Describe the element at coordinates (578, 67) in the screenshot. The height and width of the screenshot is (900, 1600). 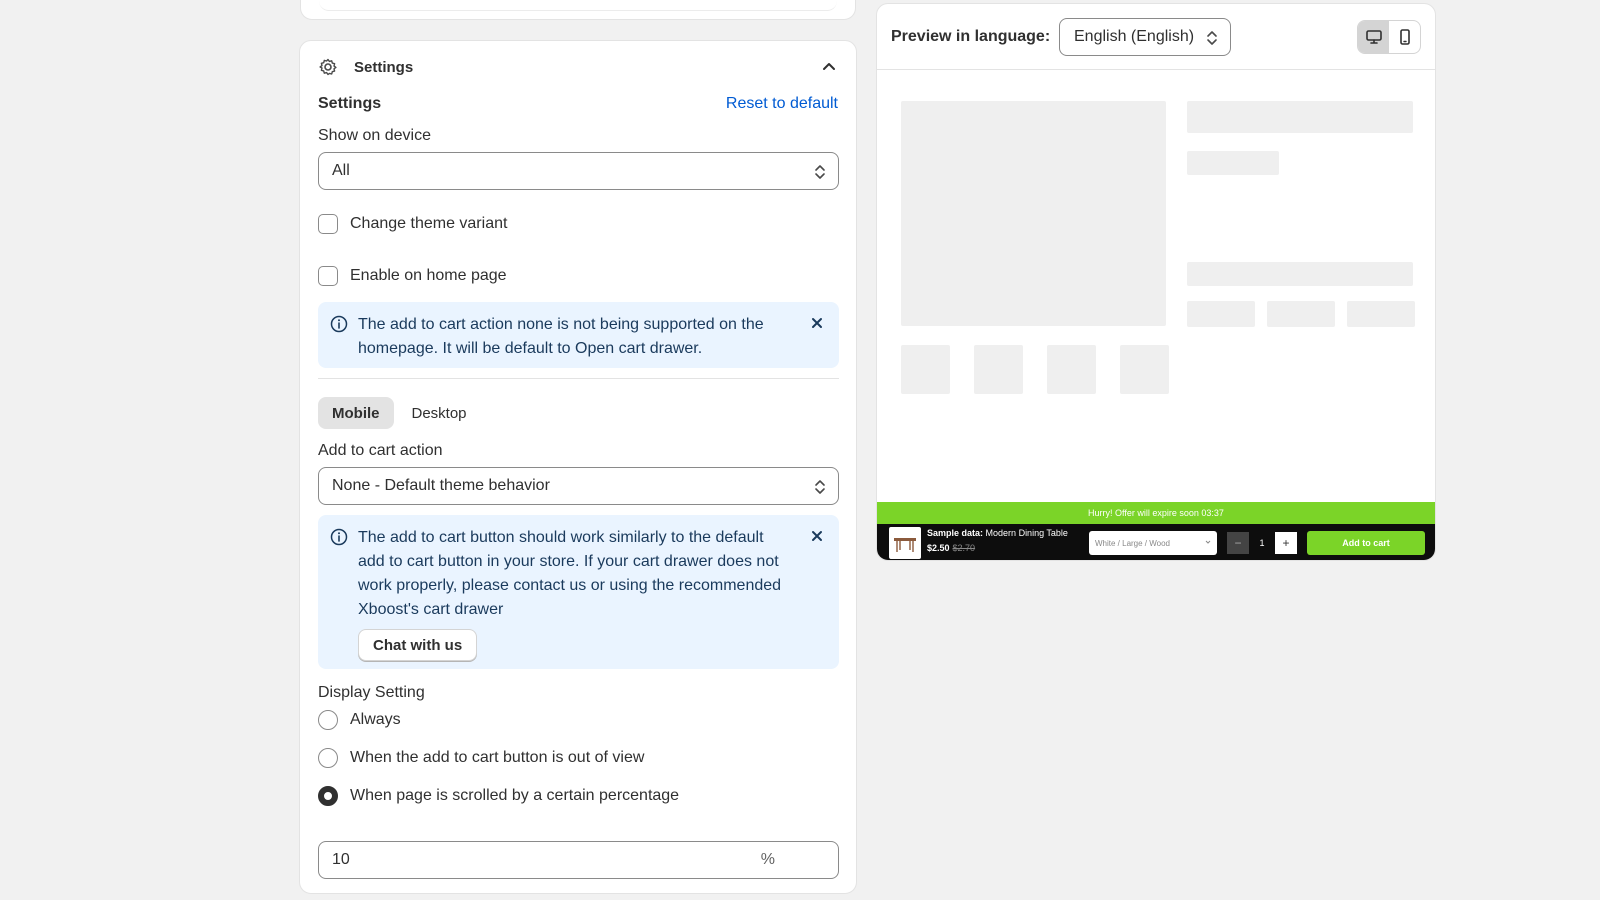
I see `settings-header: Settings` at that location.